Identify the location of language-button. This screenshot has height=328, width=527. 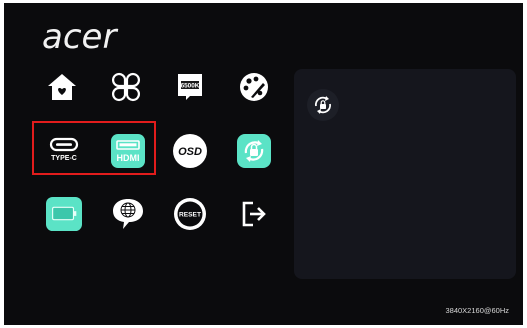
(128, 214).